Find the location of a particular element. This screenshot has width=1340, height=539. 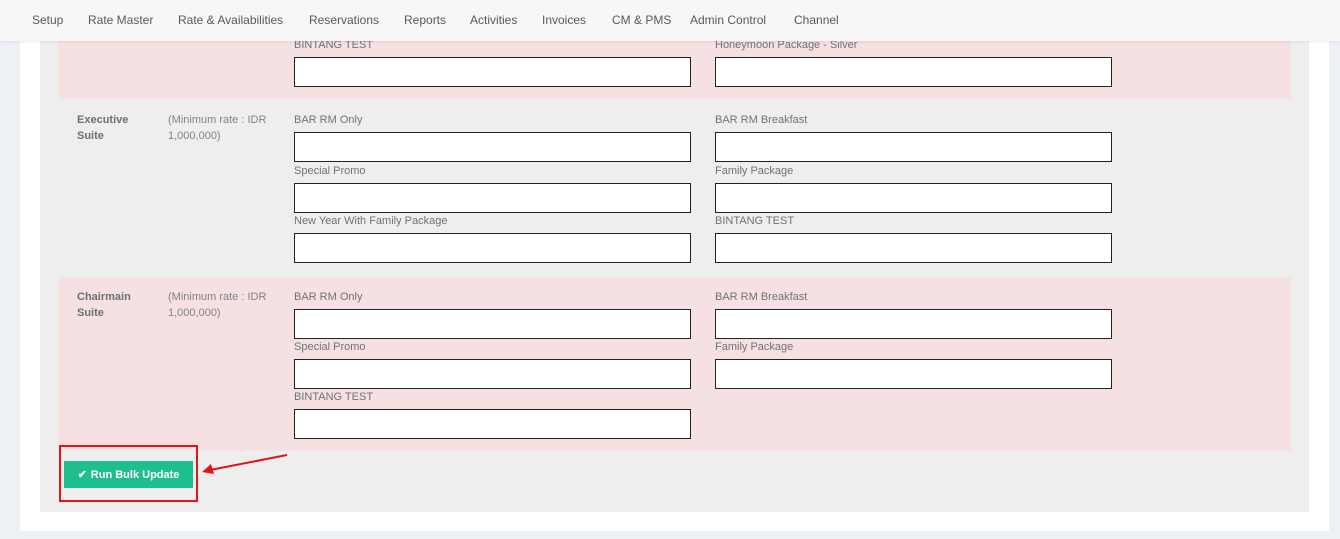

field-label: New Year With Family Package is located at coordinates (371, 221).